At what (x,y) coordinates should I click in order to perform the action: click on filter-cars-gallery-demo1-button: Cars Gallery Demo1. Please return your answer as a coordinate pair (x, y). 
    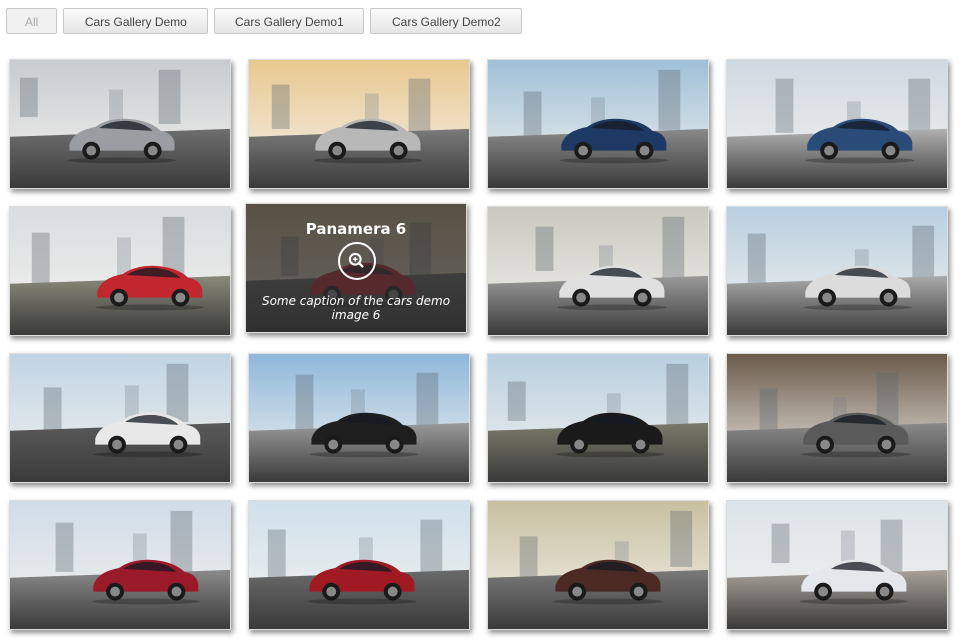
    Looking at the image, I should click on (289, 21).